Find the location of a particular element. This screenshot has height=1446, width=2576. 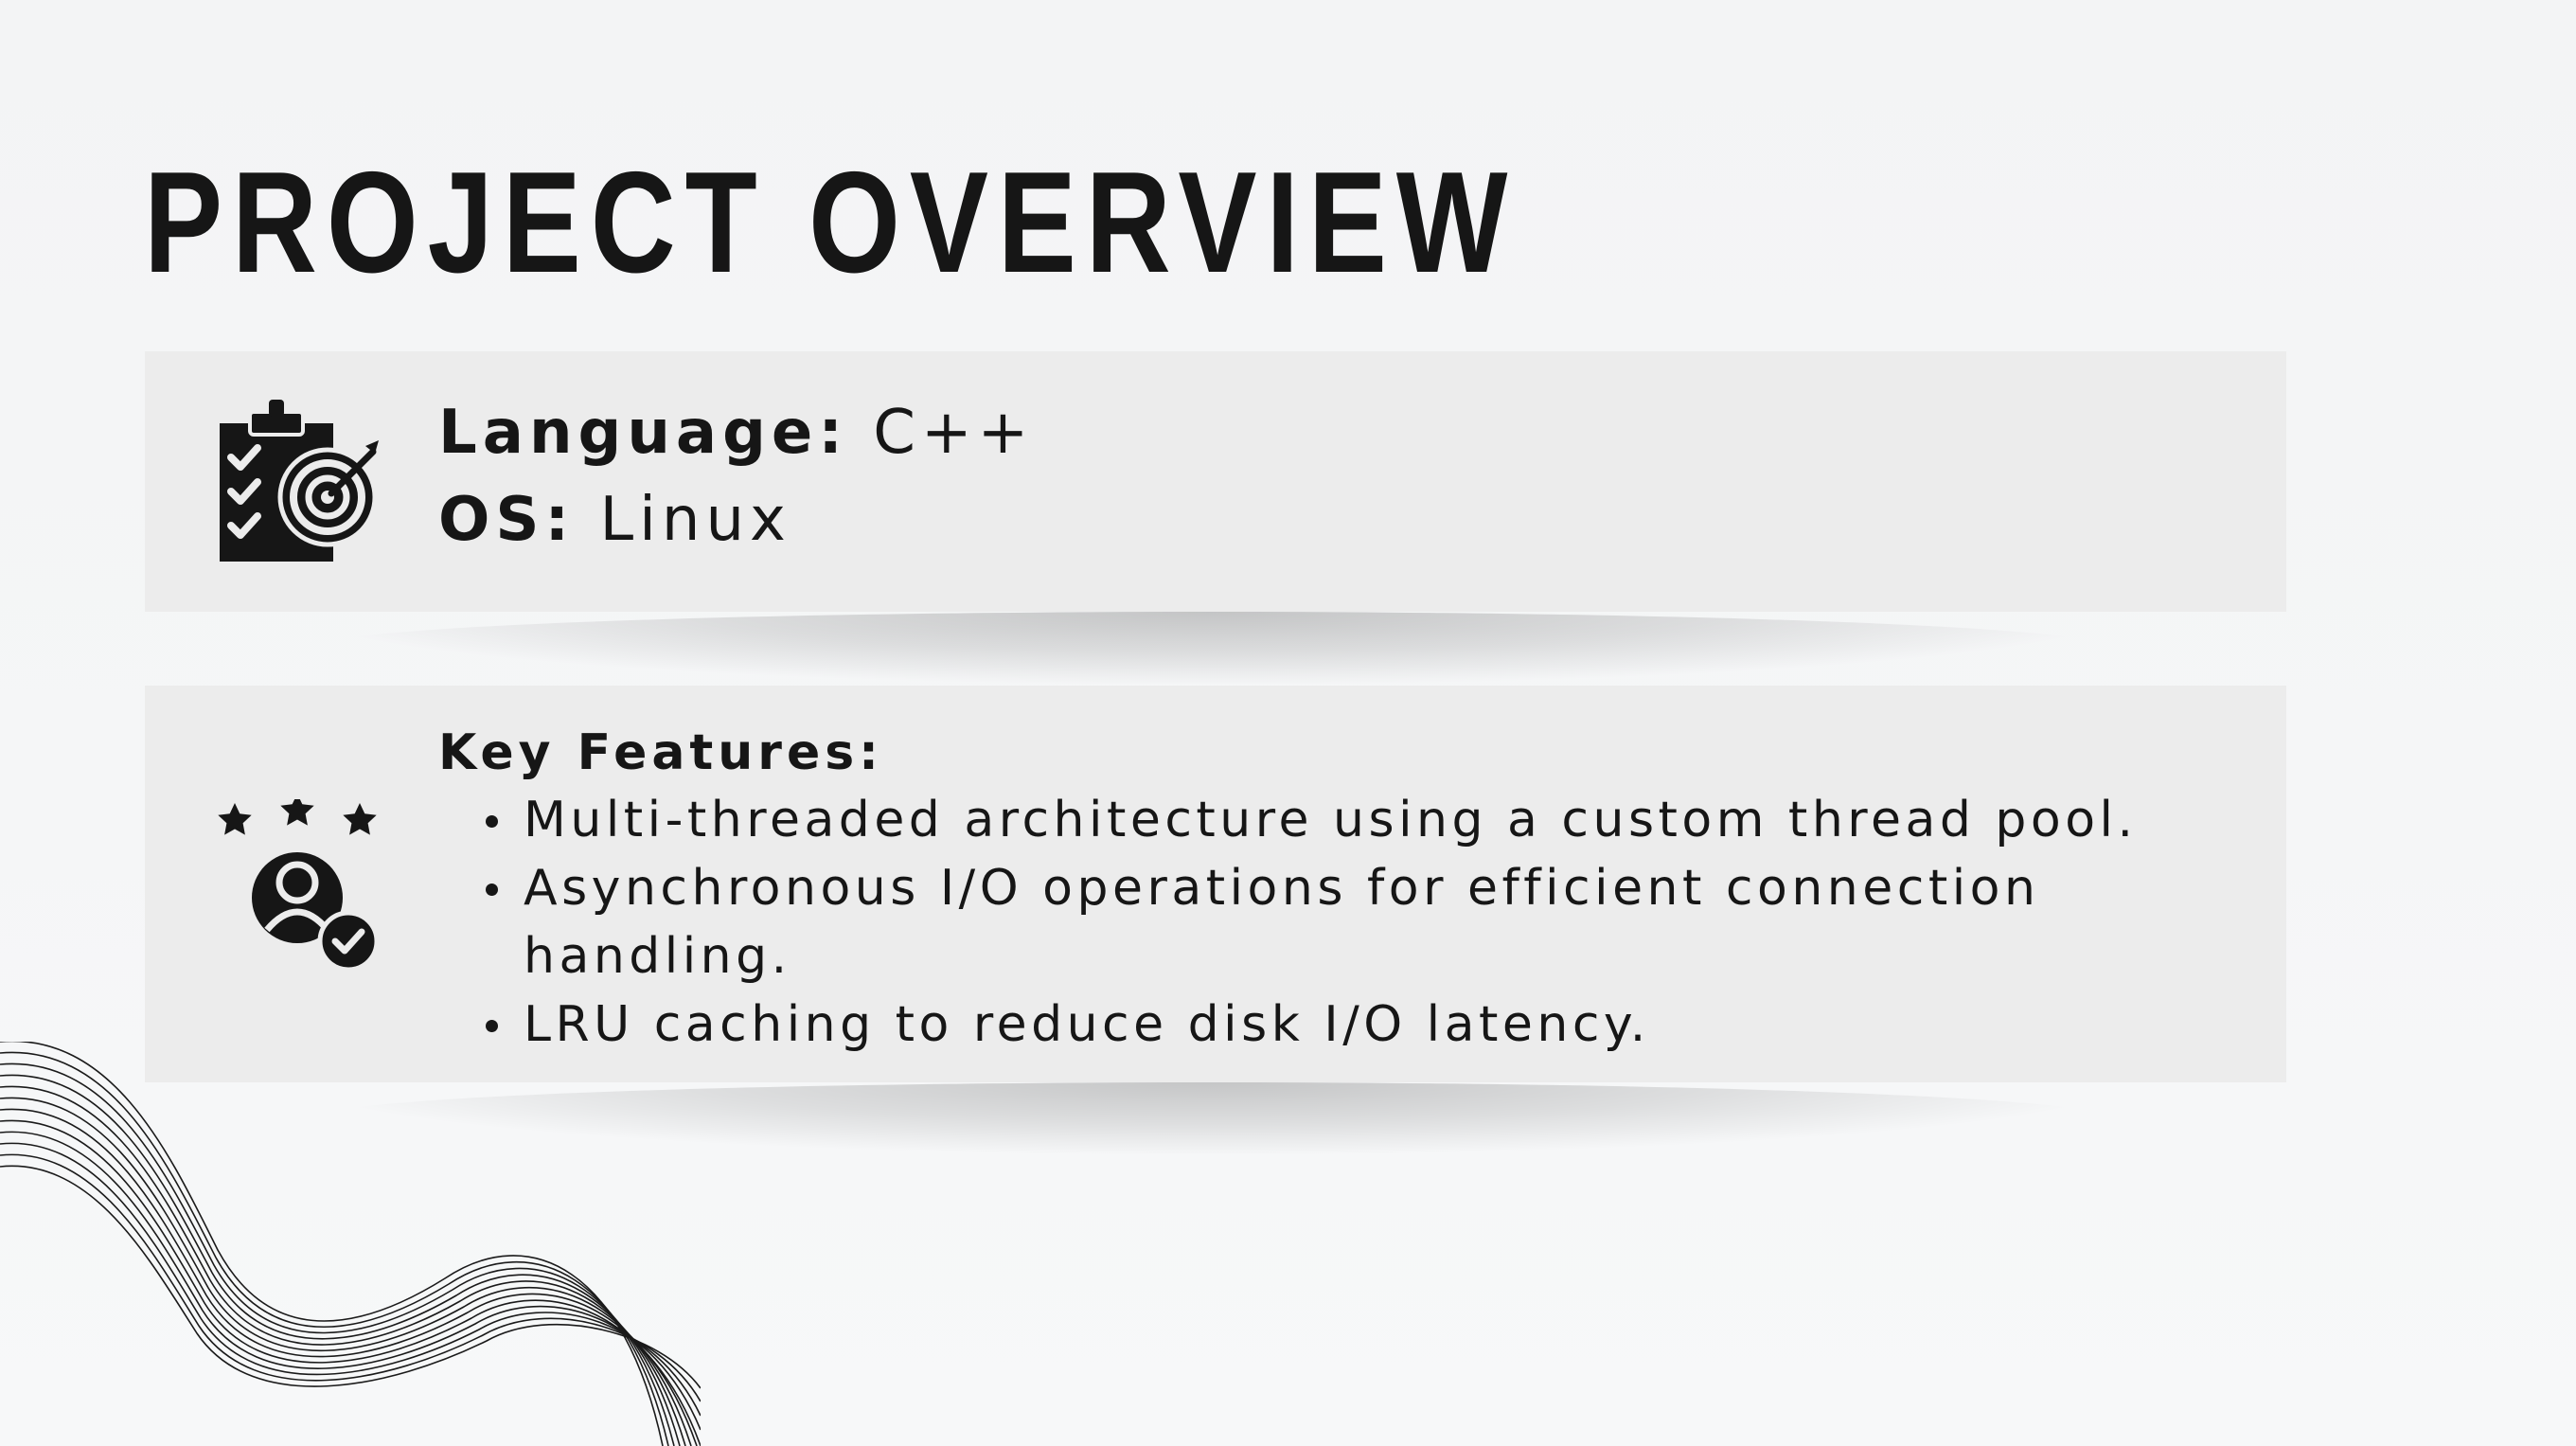

features-heading: Key Features: is located at coordinates (661, 752).